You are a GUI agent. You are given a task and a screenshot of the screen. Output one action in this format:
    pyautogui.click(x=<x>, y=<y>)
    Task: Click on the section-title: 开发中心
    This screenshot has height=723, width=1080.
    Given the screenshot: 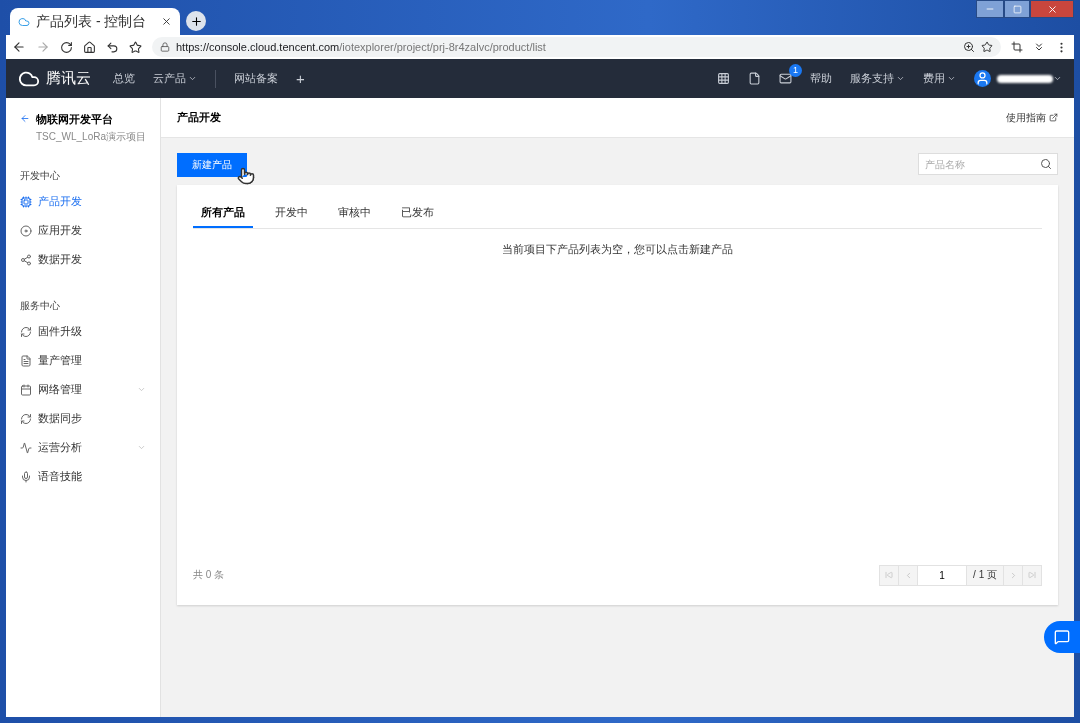 What is the action you would take?
    pyautogui.click(x=40, y=176)
    